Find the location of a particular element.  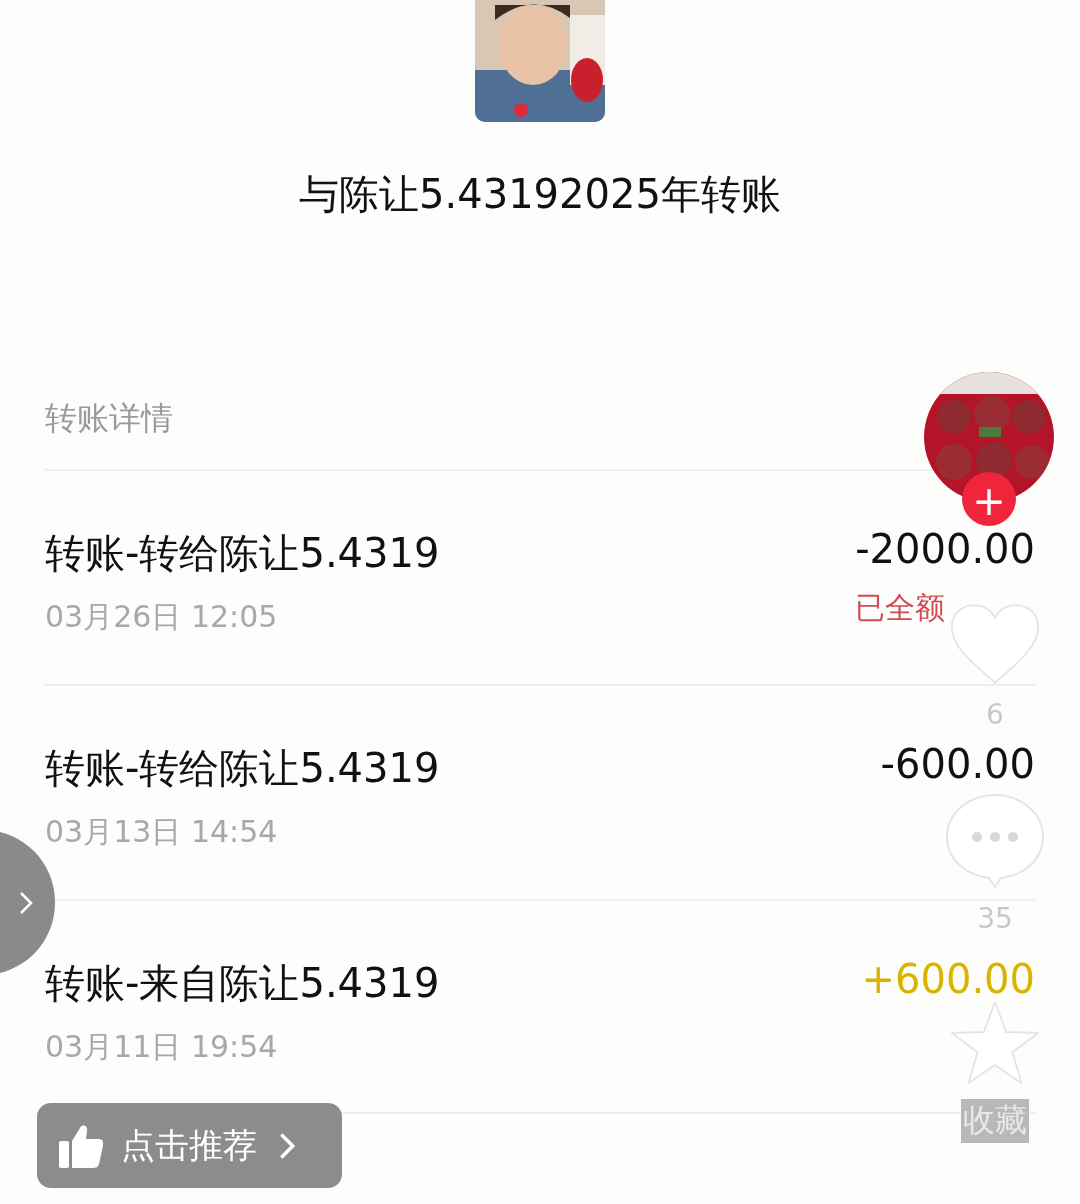

recommend-button: 点击推荐 is located at coordinates (189, 1145).